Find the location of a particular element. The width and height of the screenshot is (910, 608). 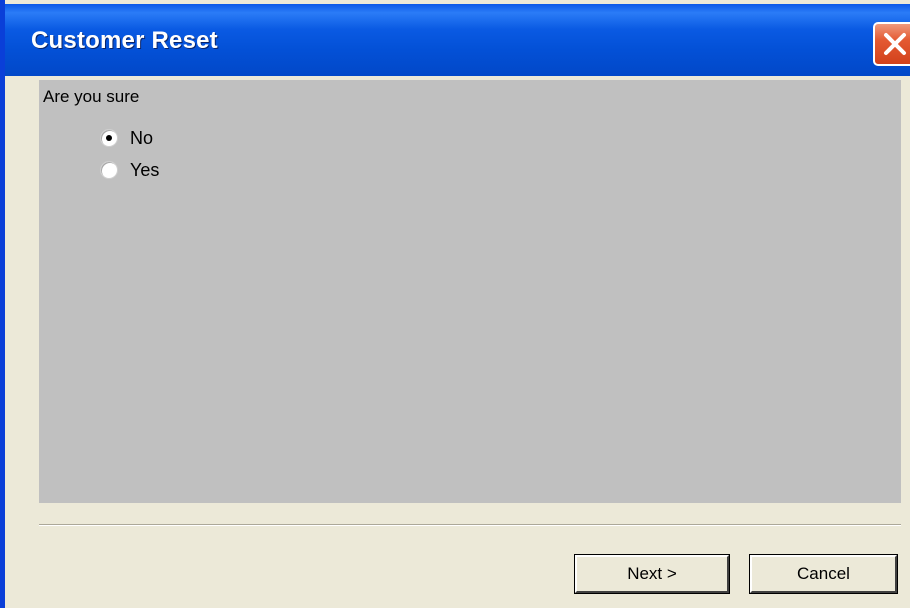

next-button: Next > is located at coordinates (652, 574).